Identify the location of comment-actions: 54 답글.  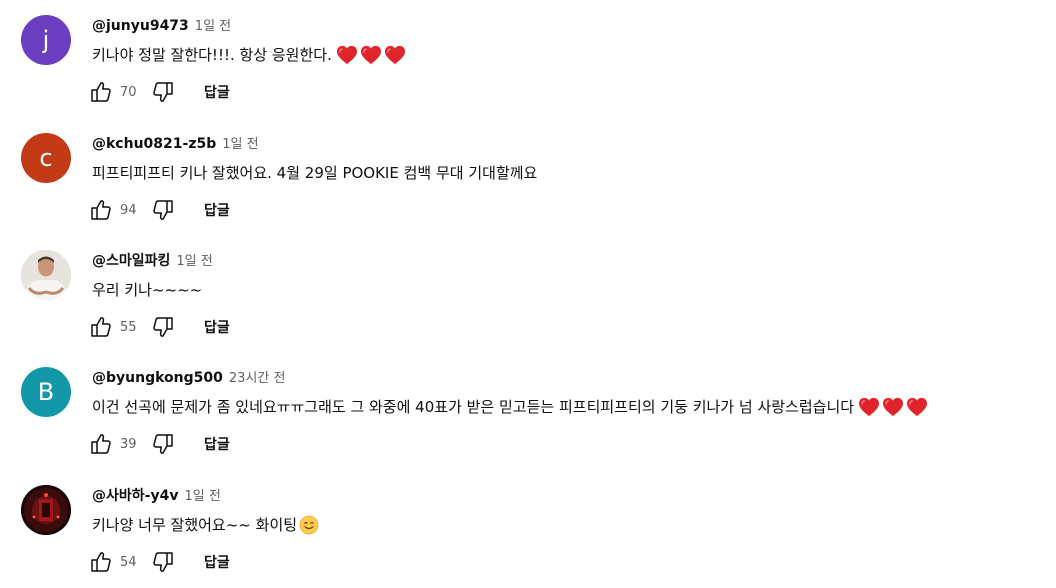
(159, 562).